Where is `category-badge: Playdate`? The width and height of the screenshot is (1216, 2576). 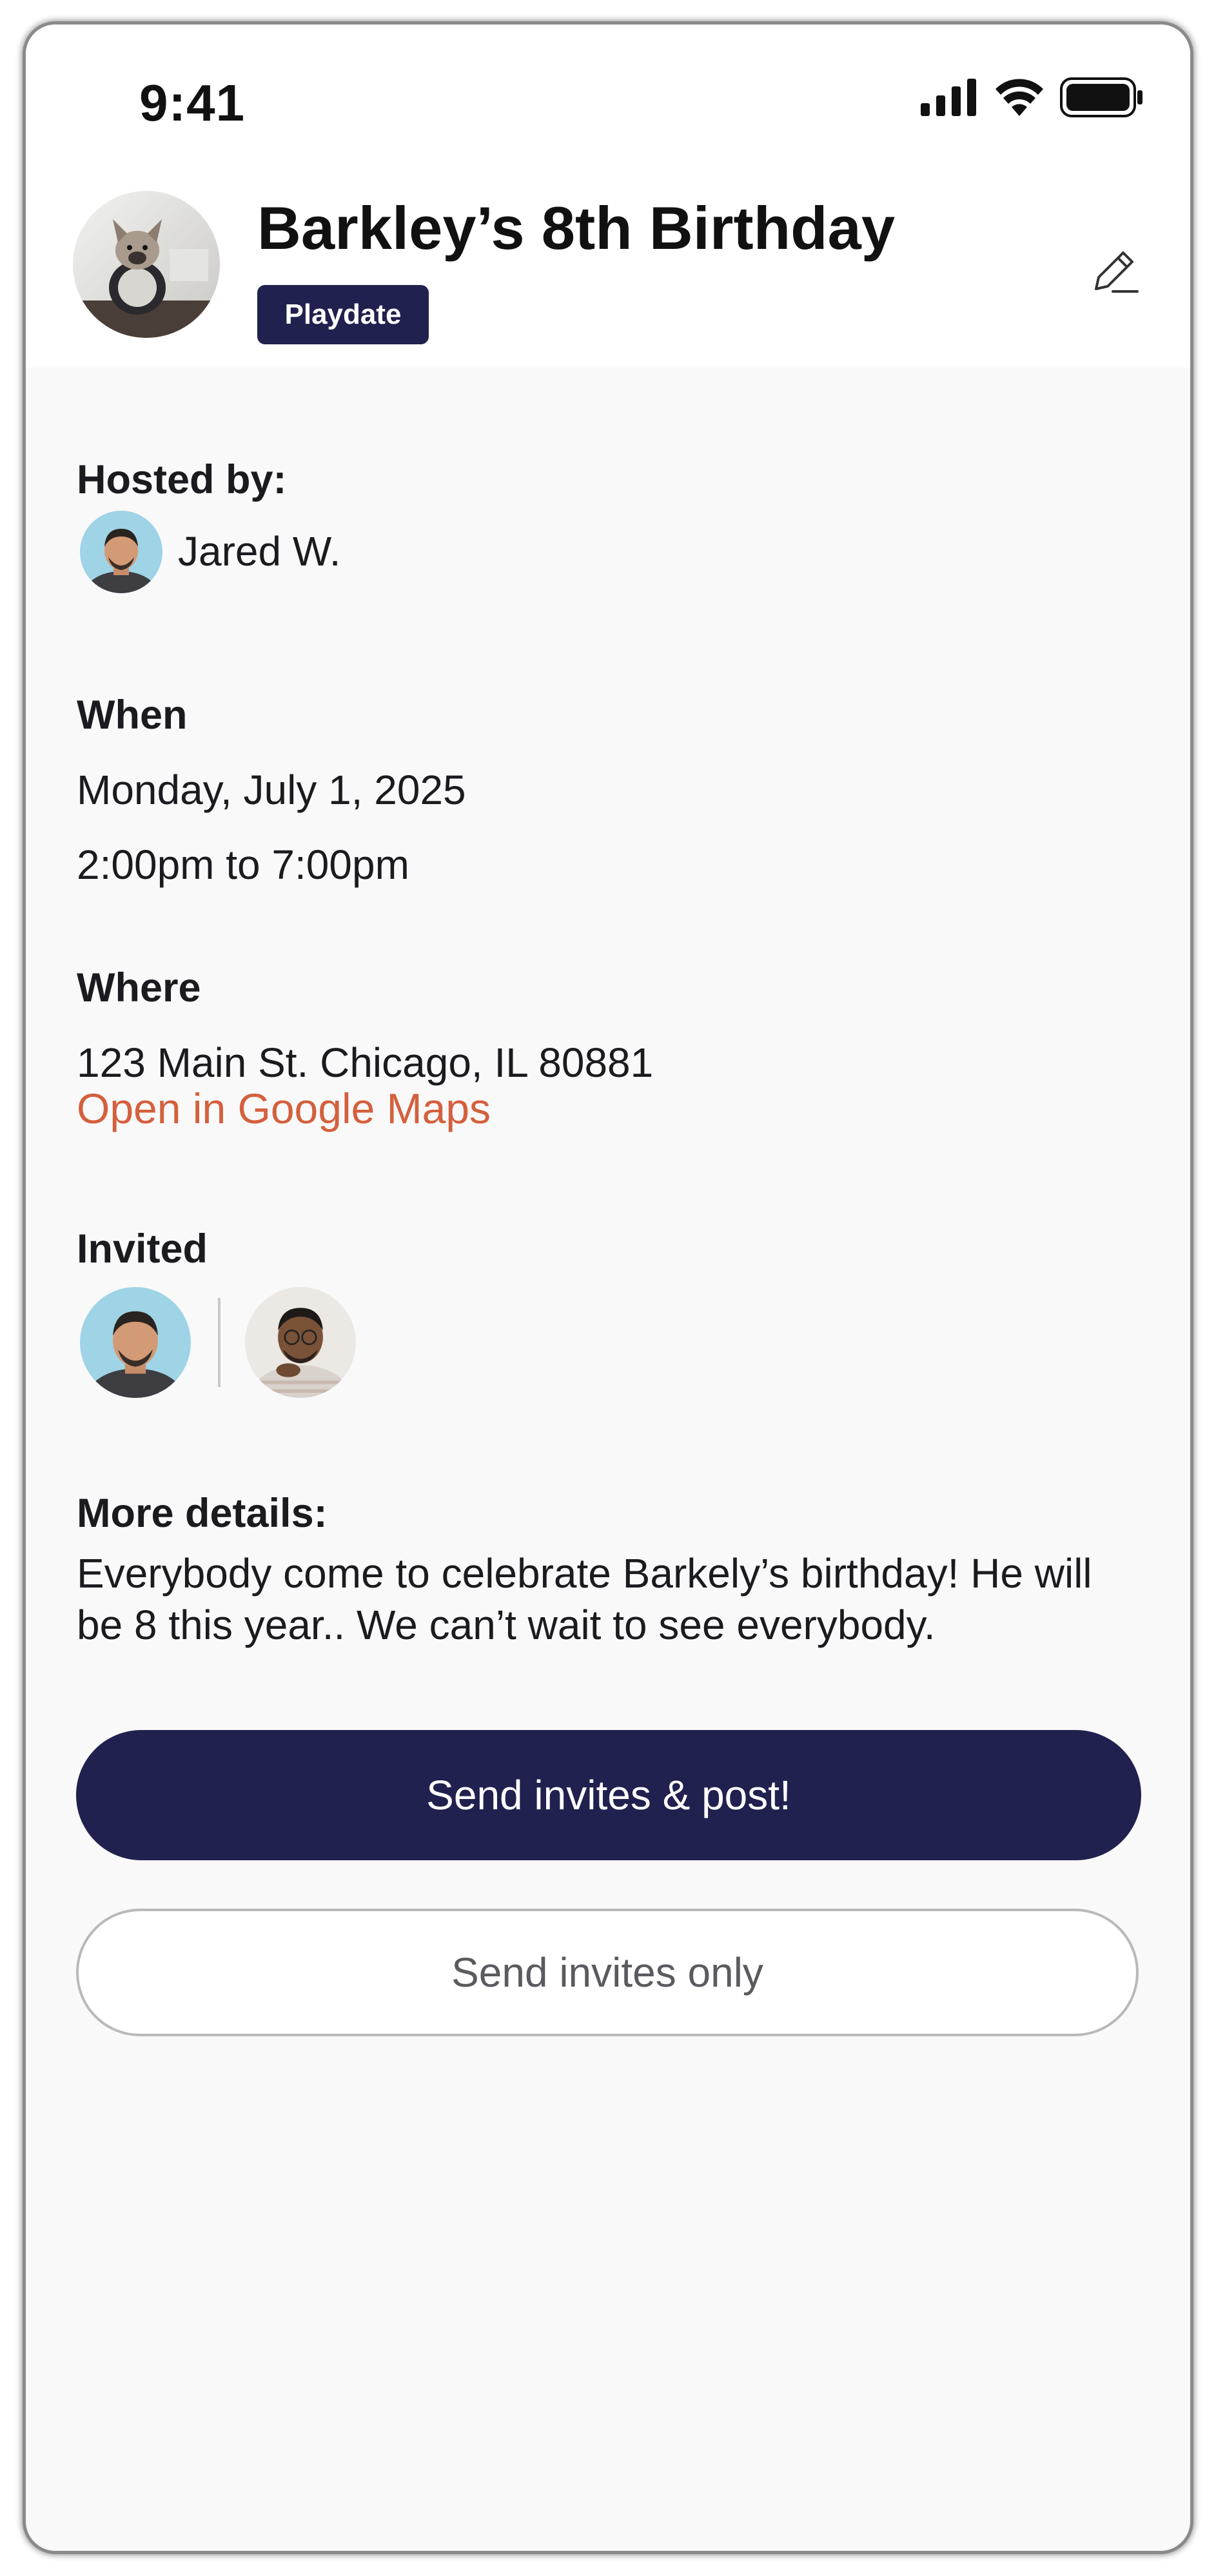
category-badge: Playdate is located at coordinates (343, 314).